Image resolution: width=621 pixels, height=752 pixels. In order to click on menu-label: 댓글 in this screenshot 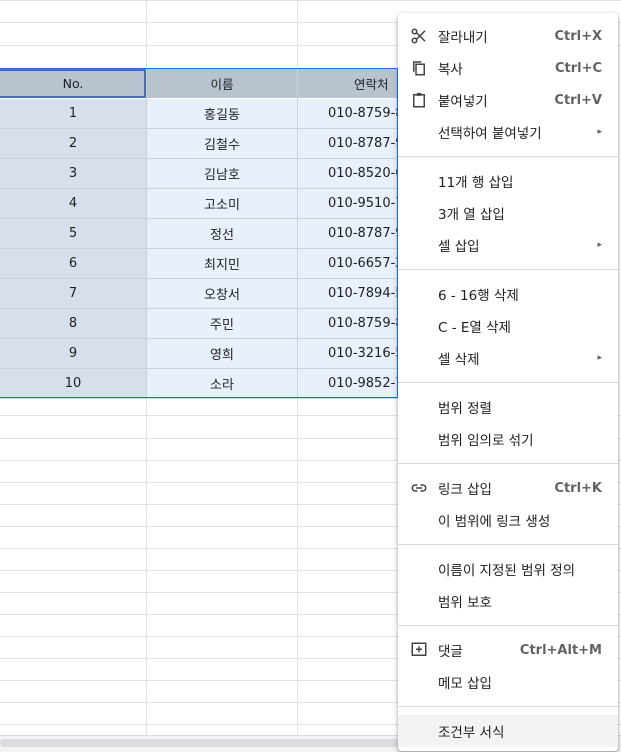, I will do `click(450, 652)`.